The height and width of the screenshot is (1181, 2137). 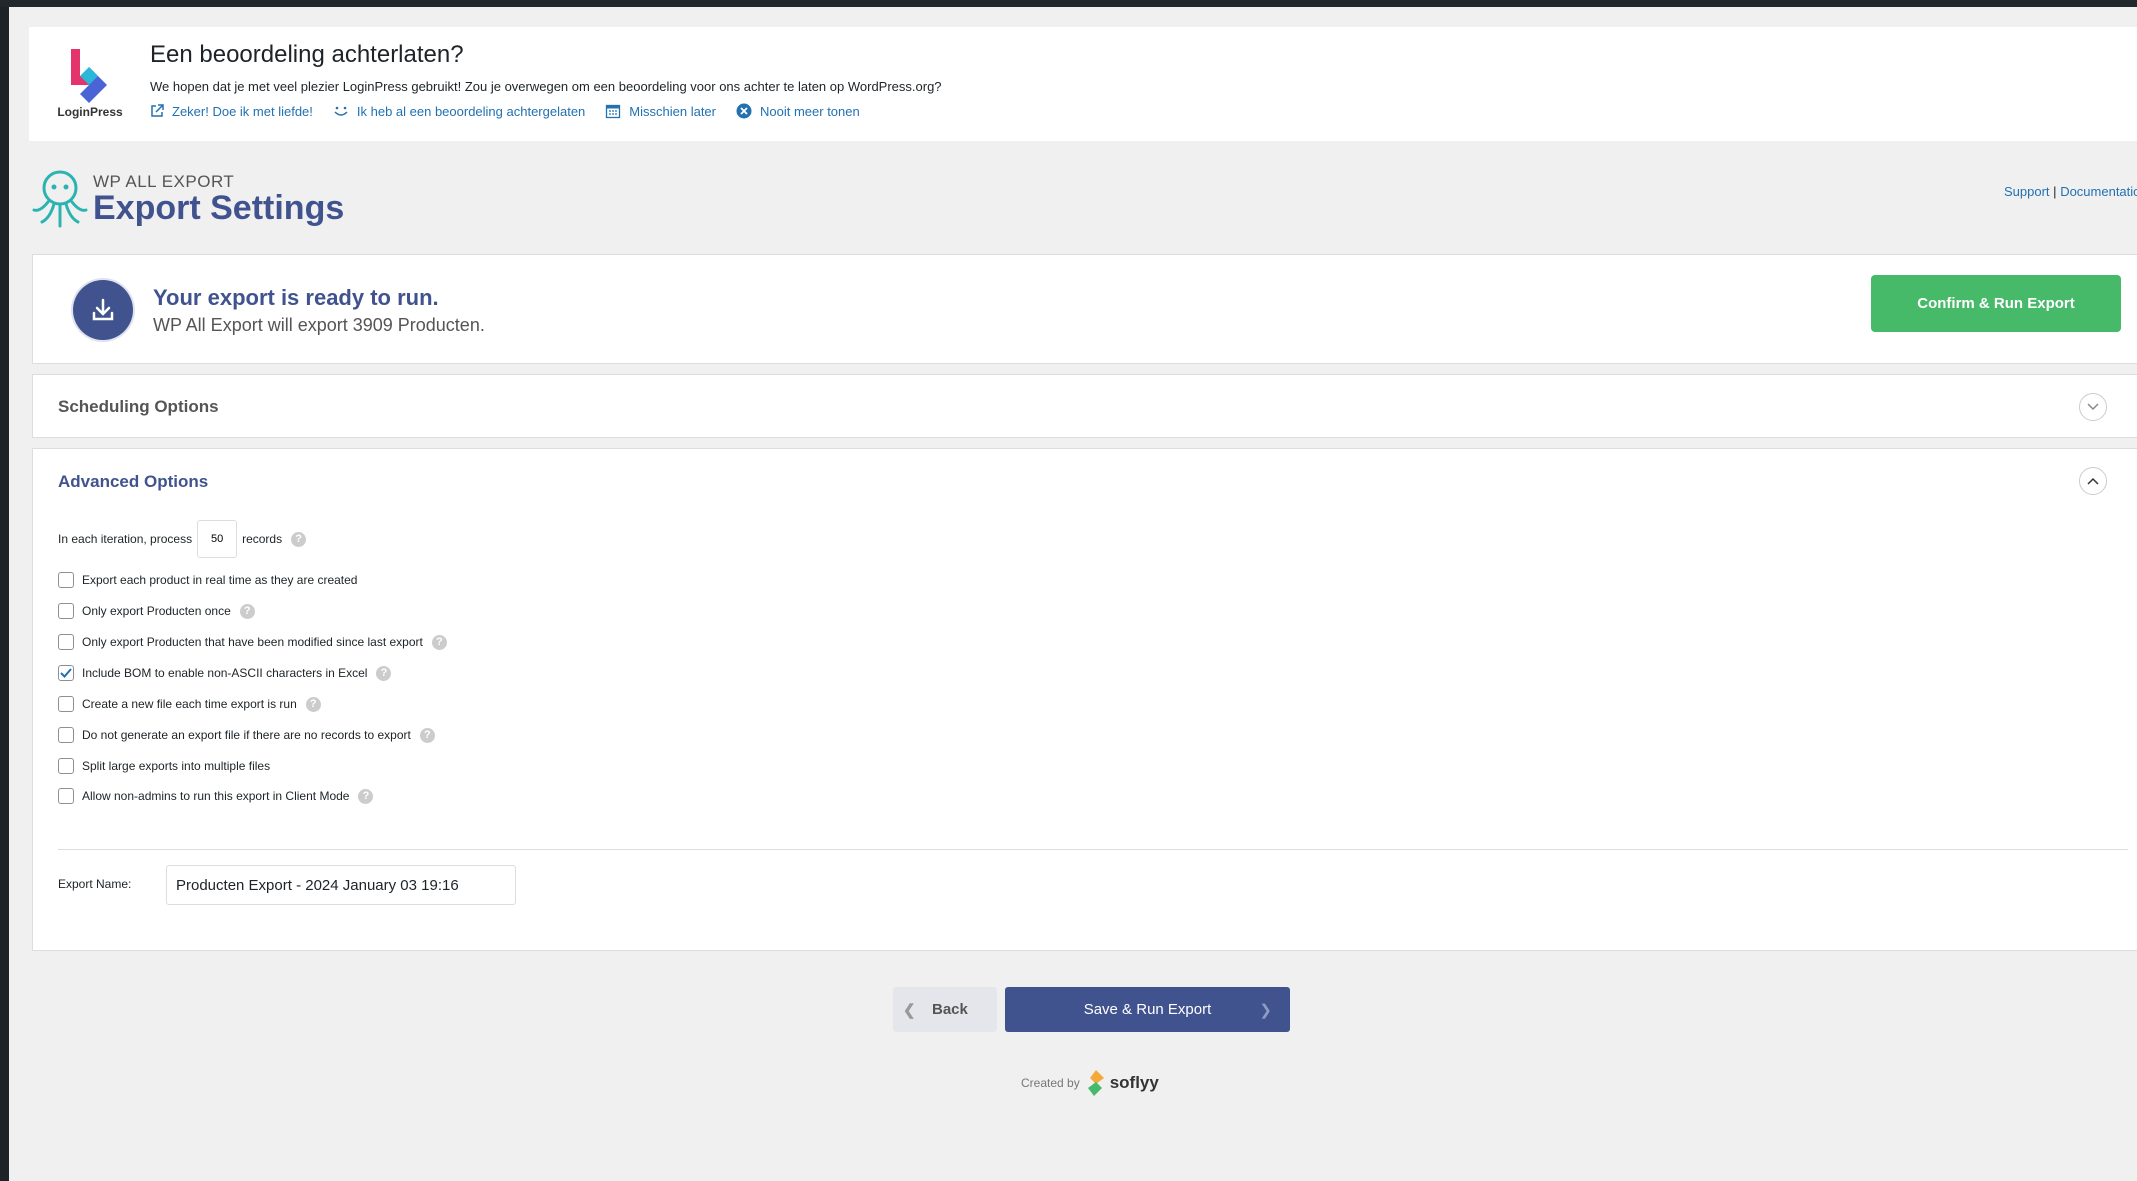 I want to click on back-button: ❮ Back, so click(x=945, y=1009).